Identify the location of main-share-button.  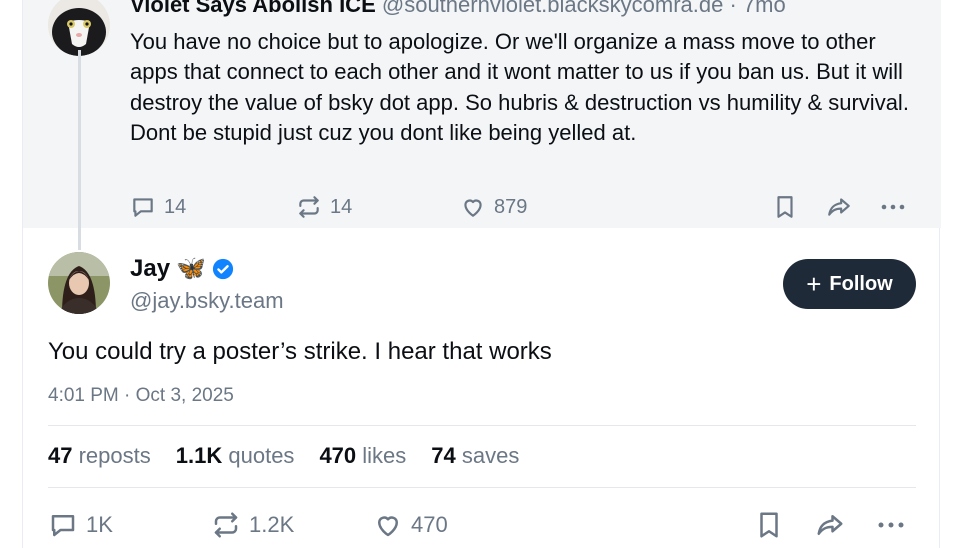
(830, 525).